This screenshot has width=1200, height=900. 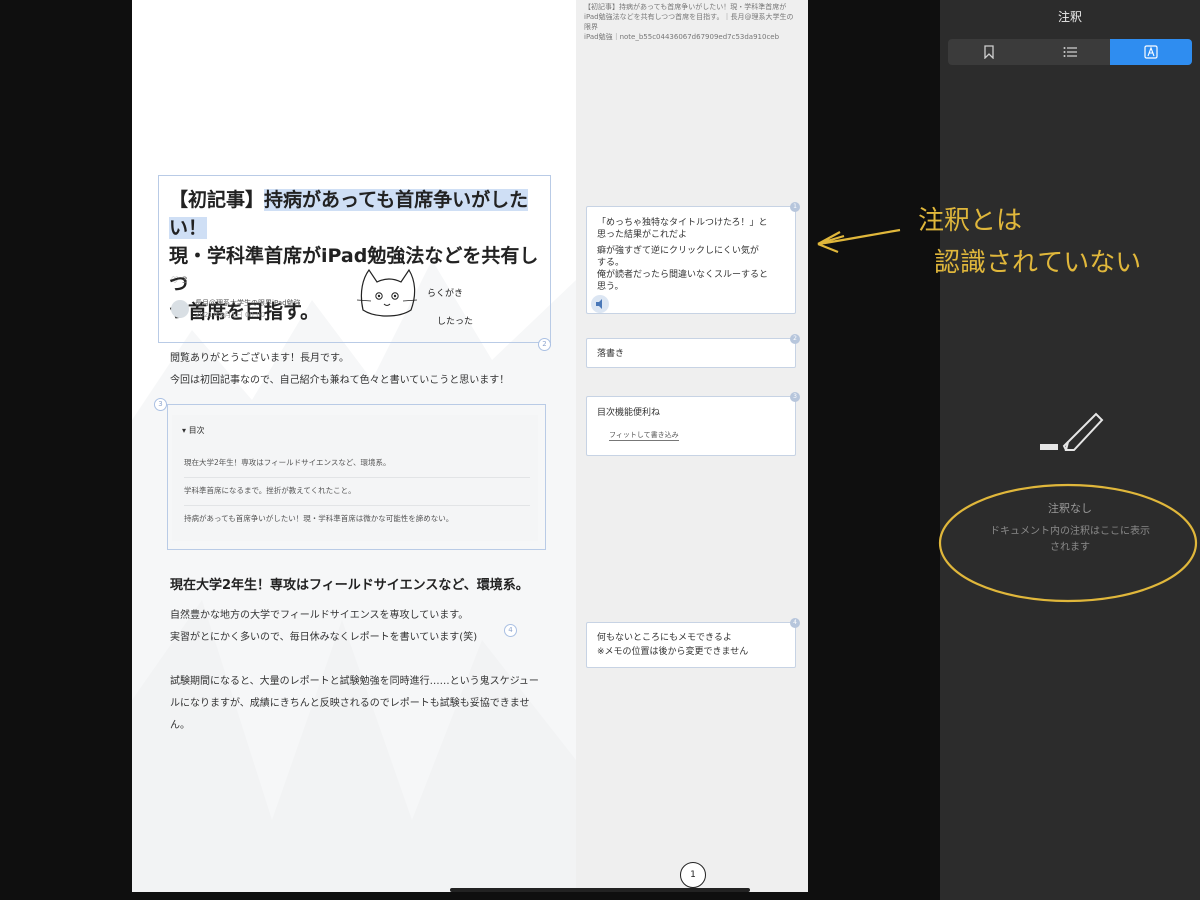 I want to click on empty-state-circle, so click(x=1068, y=543).